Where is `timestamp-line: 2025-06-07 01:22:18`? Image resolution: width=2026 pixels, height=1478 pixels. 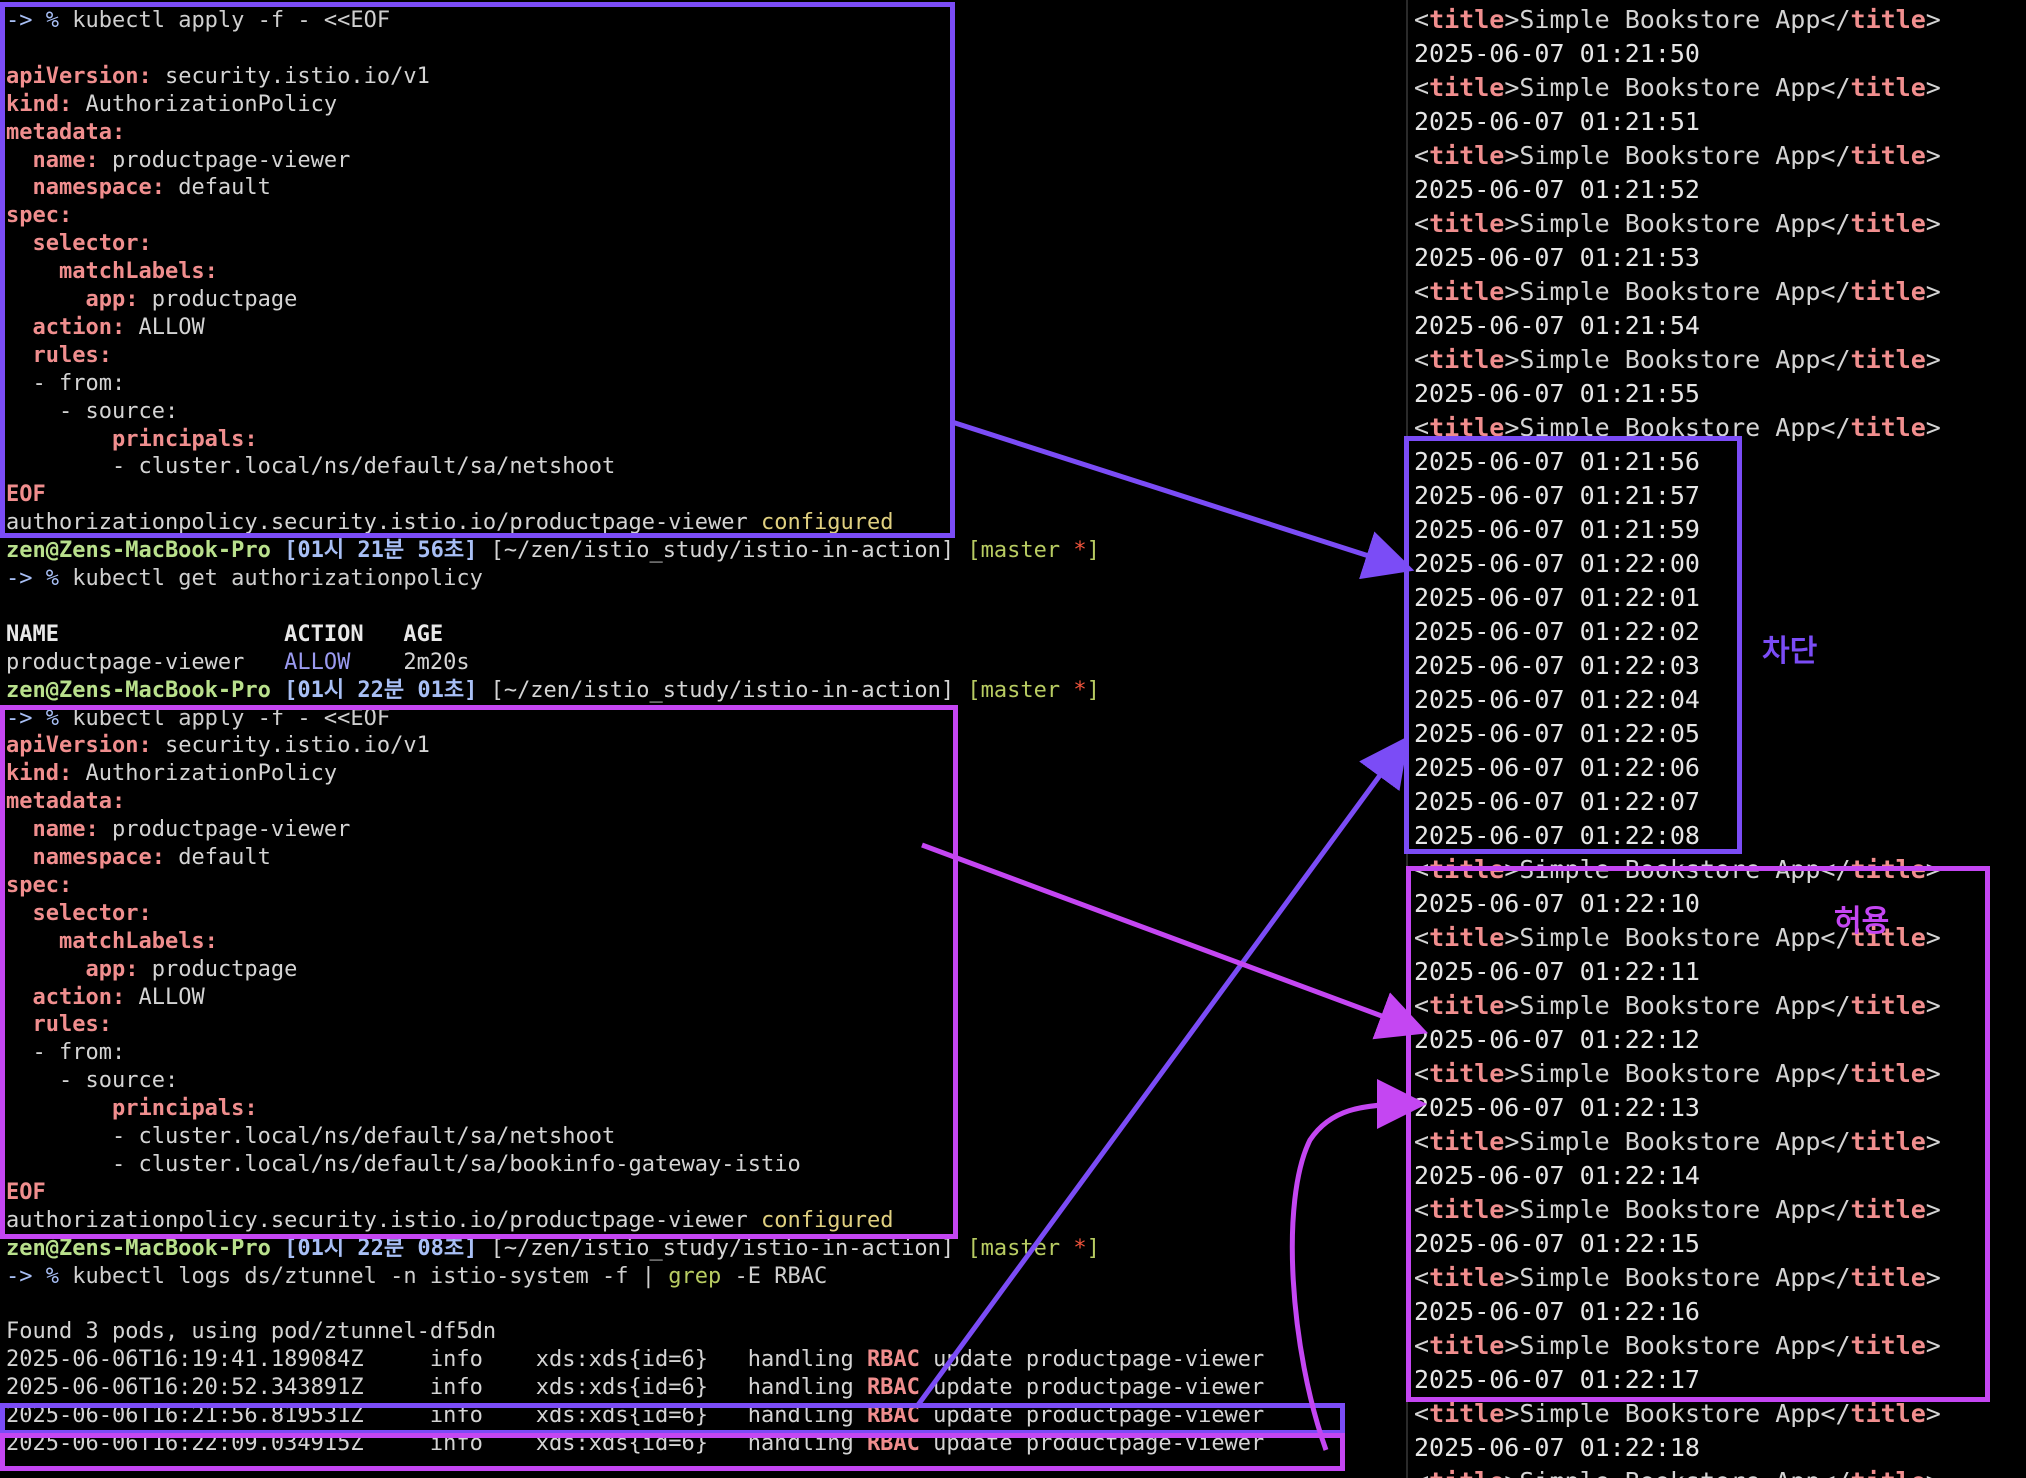
timestamp-line: 2025-06-07 01:22:18 is located at coordinates (1557, 1447).